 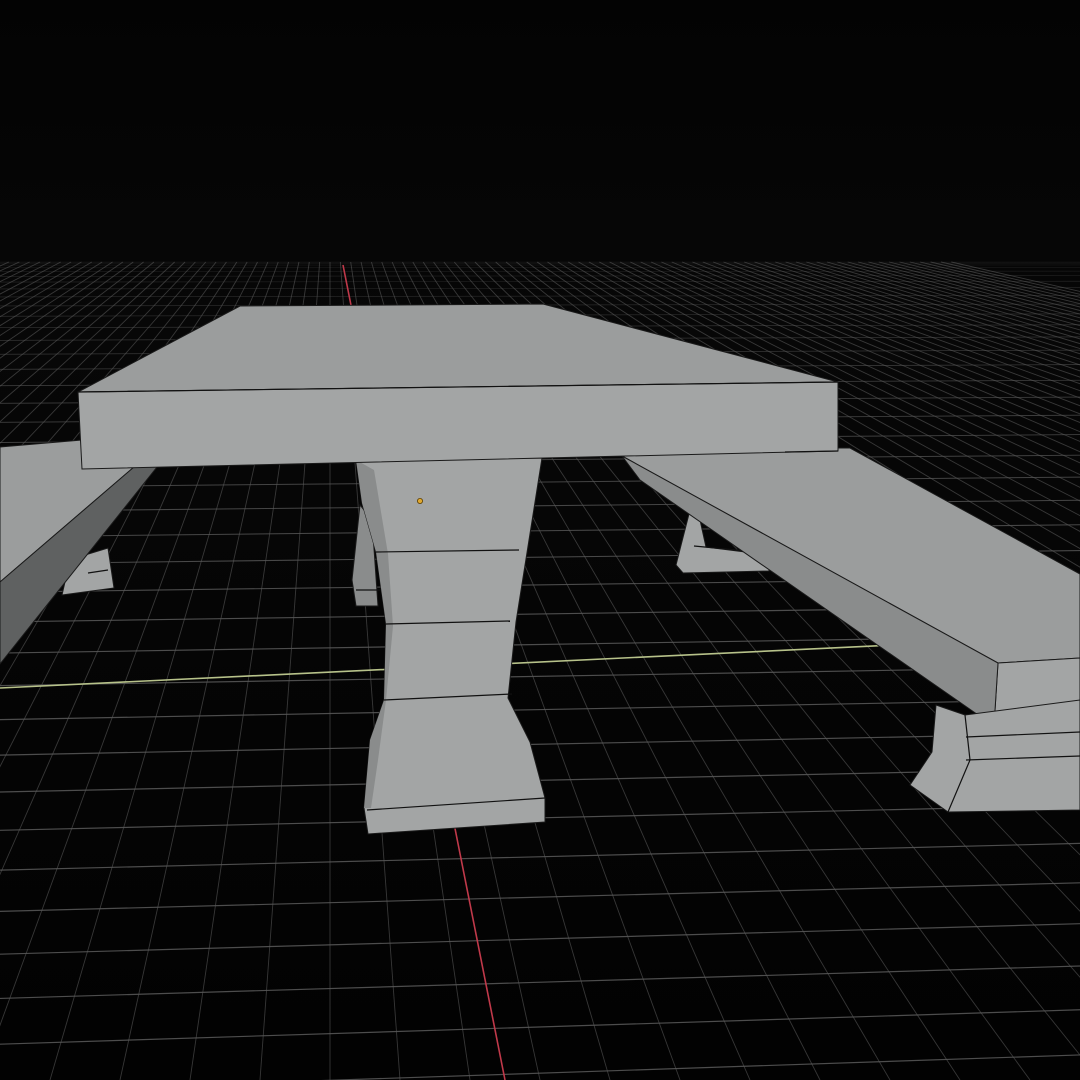 What do you see at coordinates (419, 500) in the screenshot?
I see `object-origin-icon` at bounding box center [419, 500].